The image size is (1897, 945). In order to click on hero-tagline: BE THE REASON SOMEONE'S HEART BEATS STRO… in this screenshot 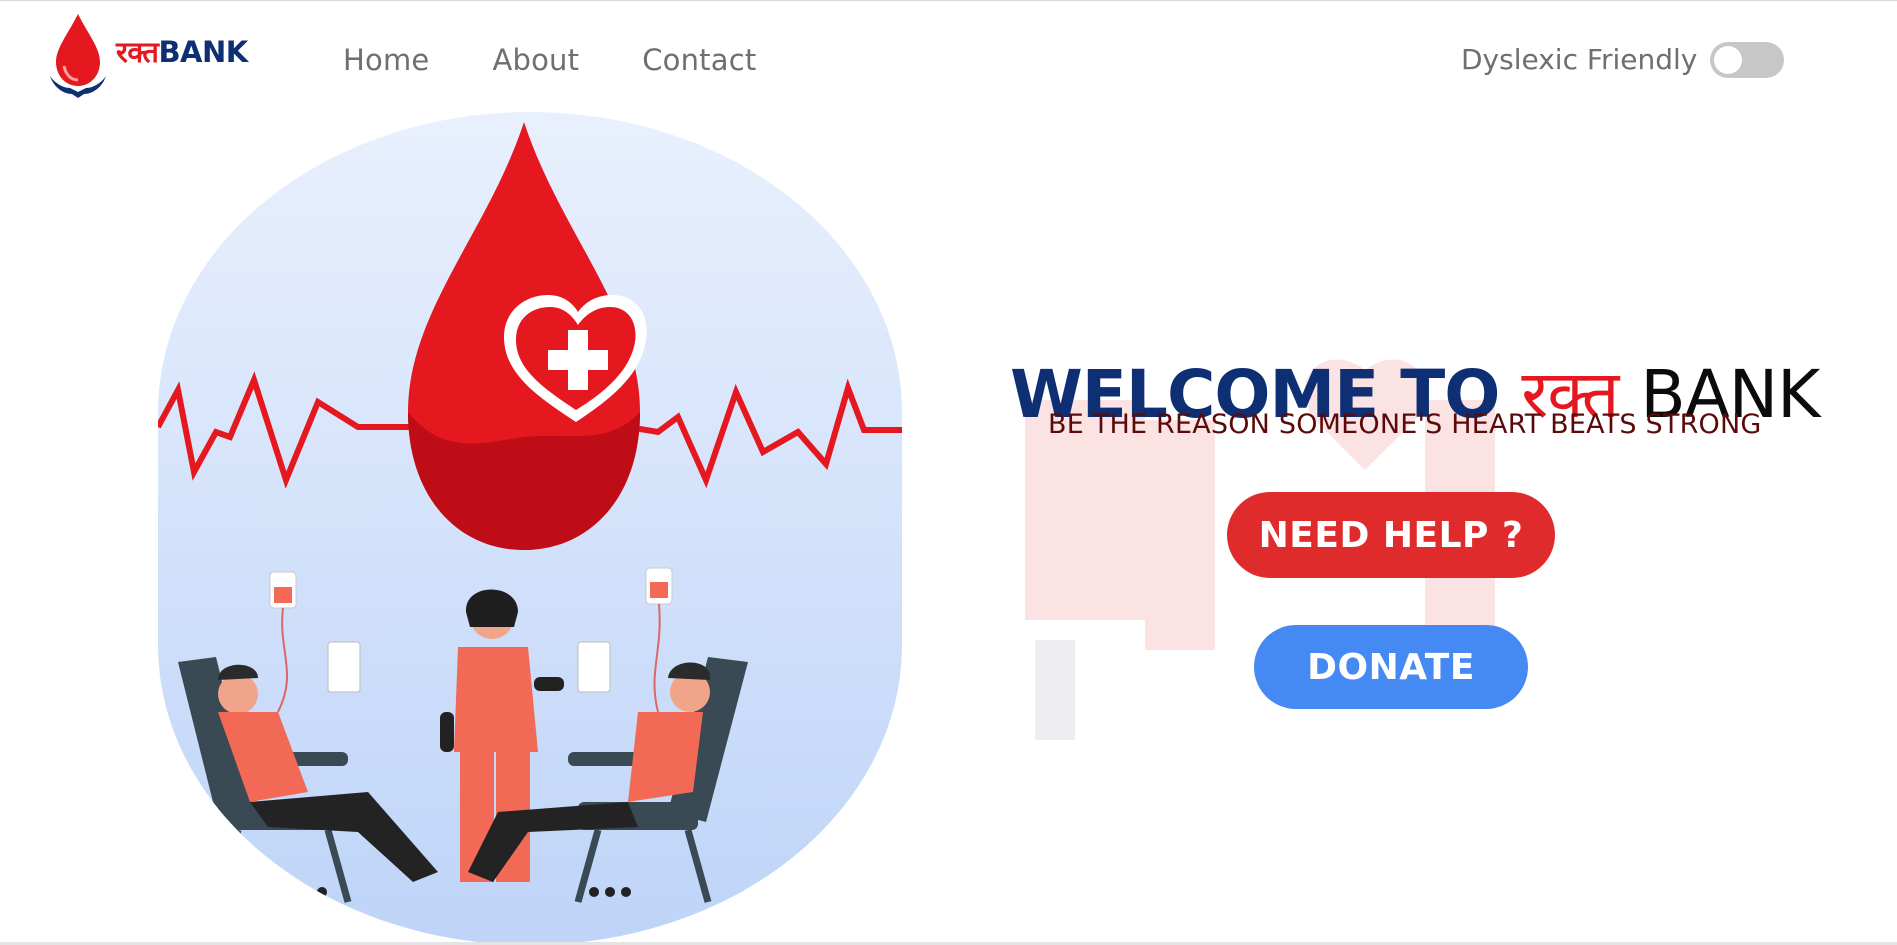, I will do `click(1405, 424)`.